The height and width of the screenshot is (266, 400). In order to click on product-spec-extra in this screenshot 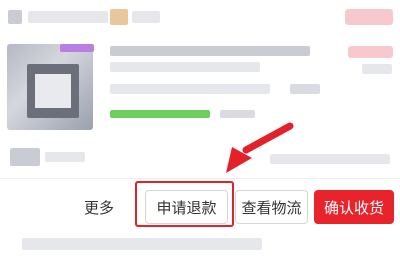, I will do `click(305, 89)`.